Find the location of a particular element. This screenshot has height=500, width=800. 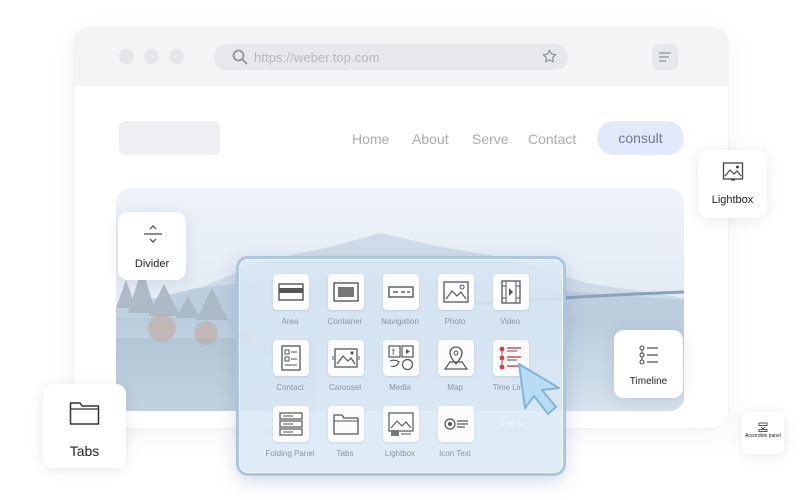

menu-button is located at coordinates (665, 57).